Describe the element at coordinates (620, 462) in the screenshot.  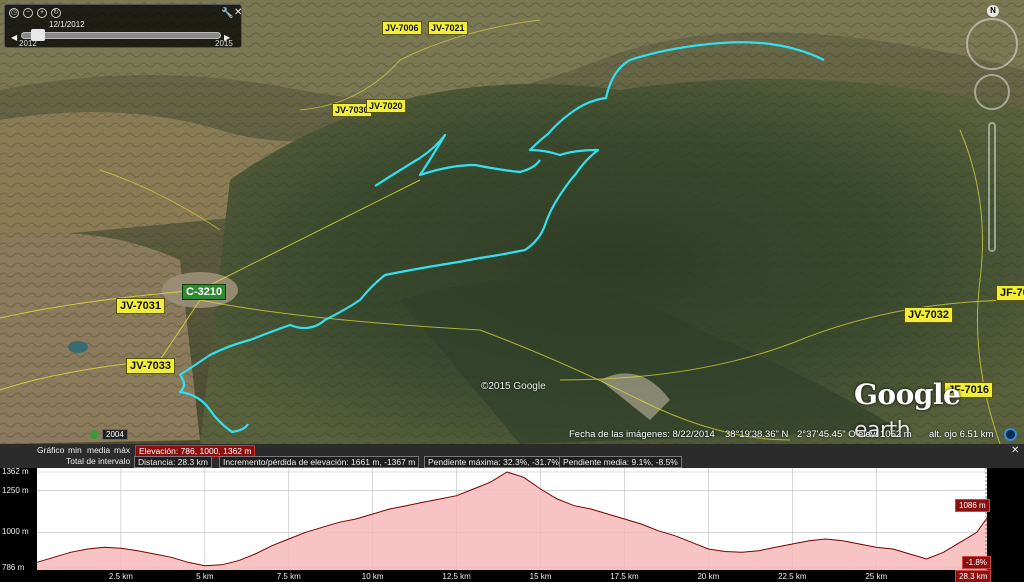
I see `mean-slope-stat: Pendiente media: 9.1%, -8.5%` at that location.